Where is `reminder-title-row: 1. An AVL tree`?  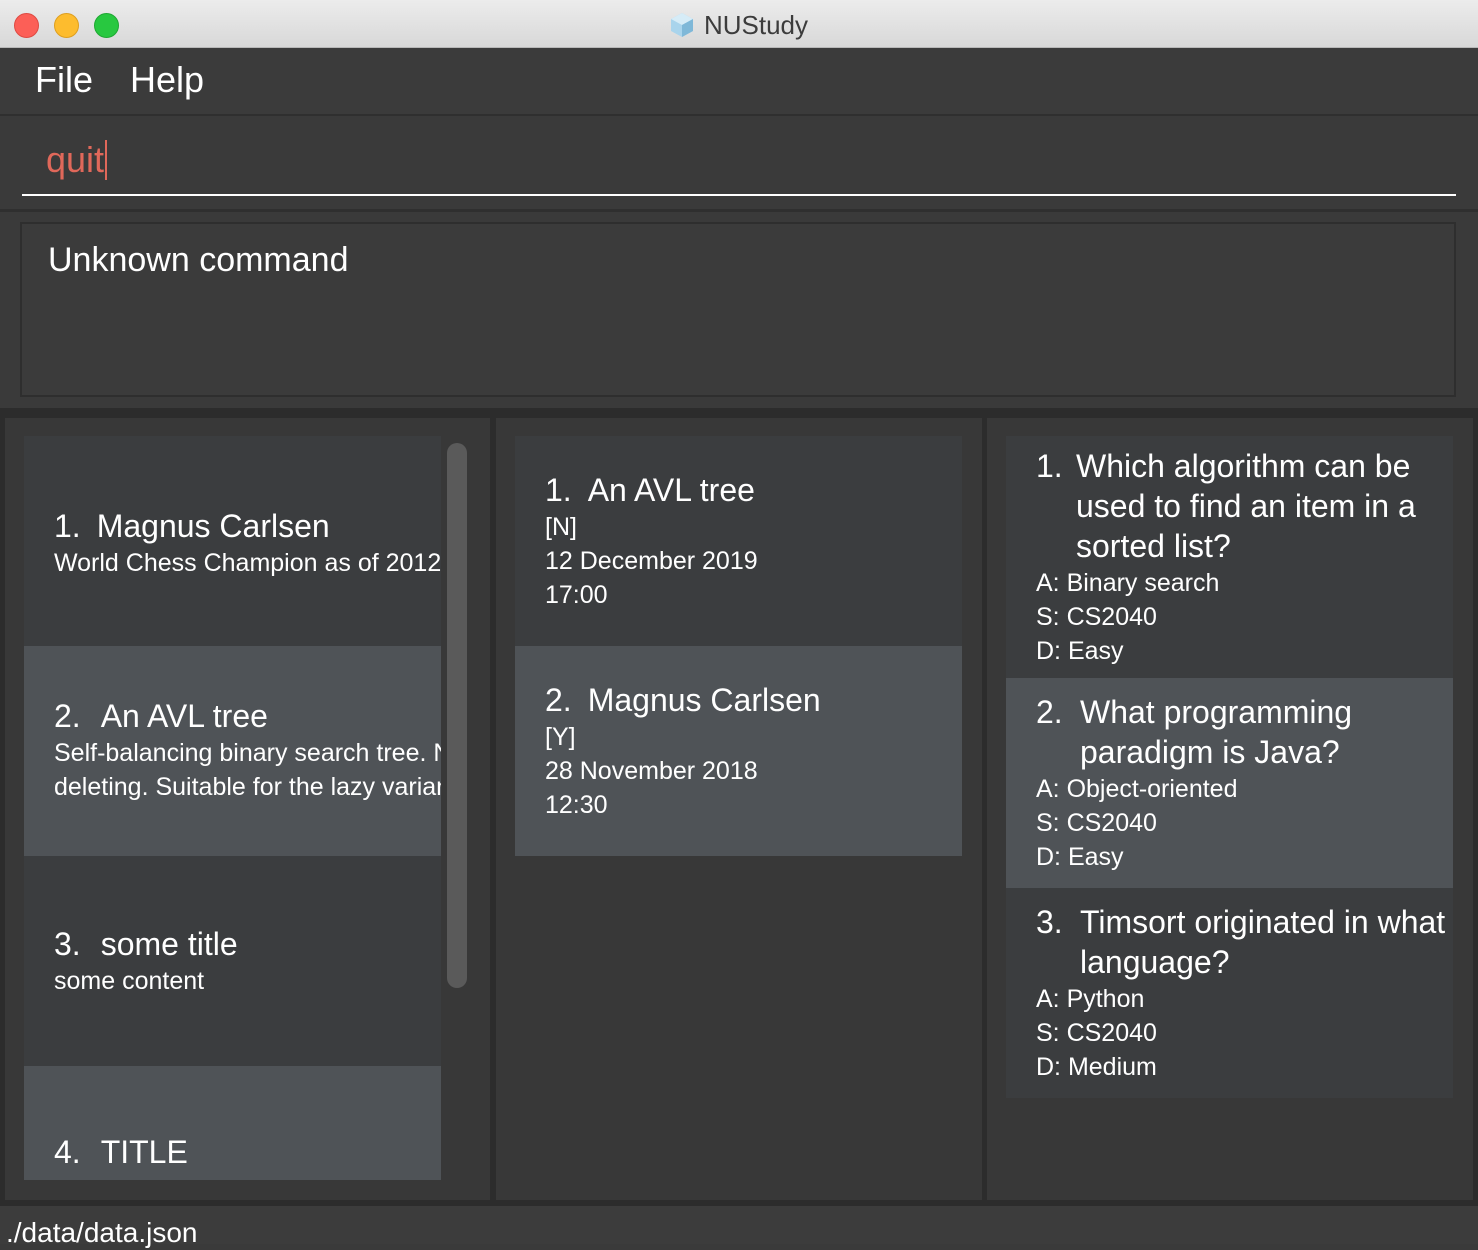
reminder-title-row: 1. An AVL tree is located at coordinates (753, 490).